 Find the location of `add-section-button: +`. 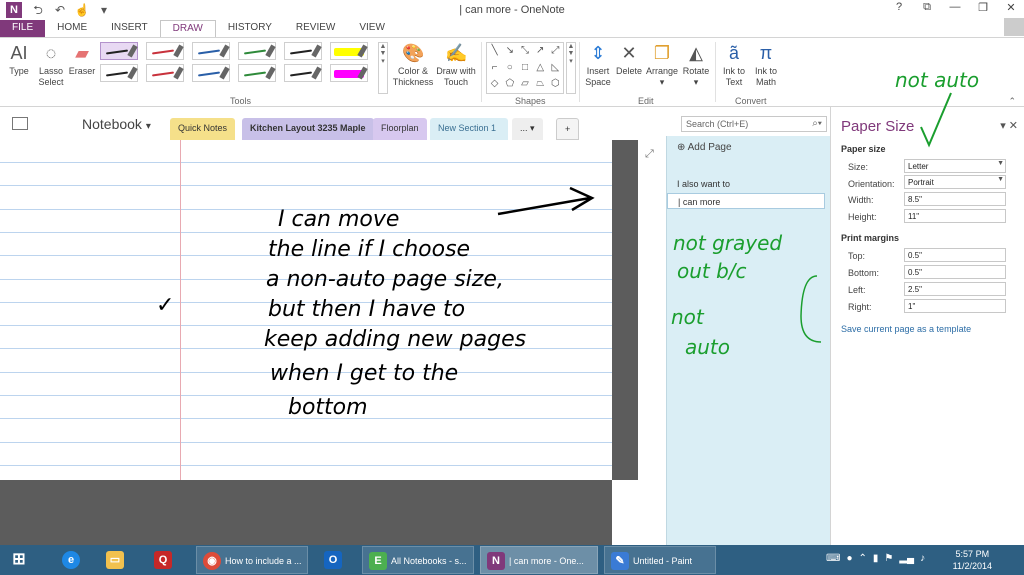

add-section-button: + is located at coordinates (568, 129).